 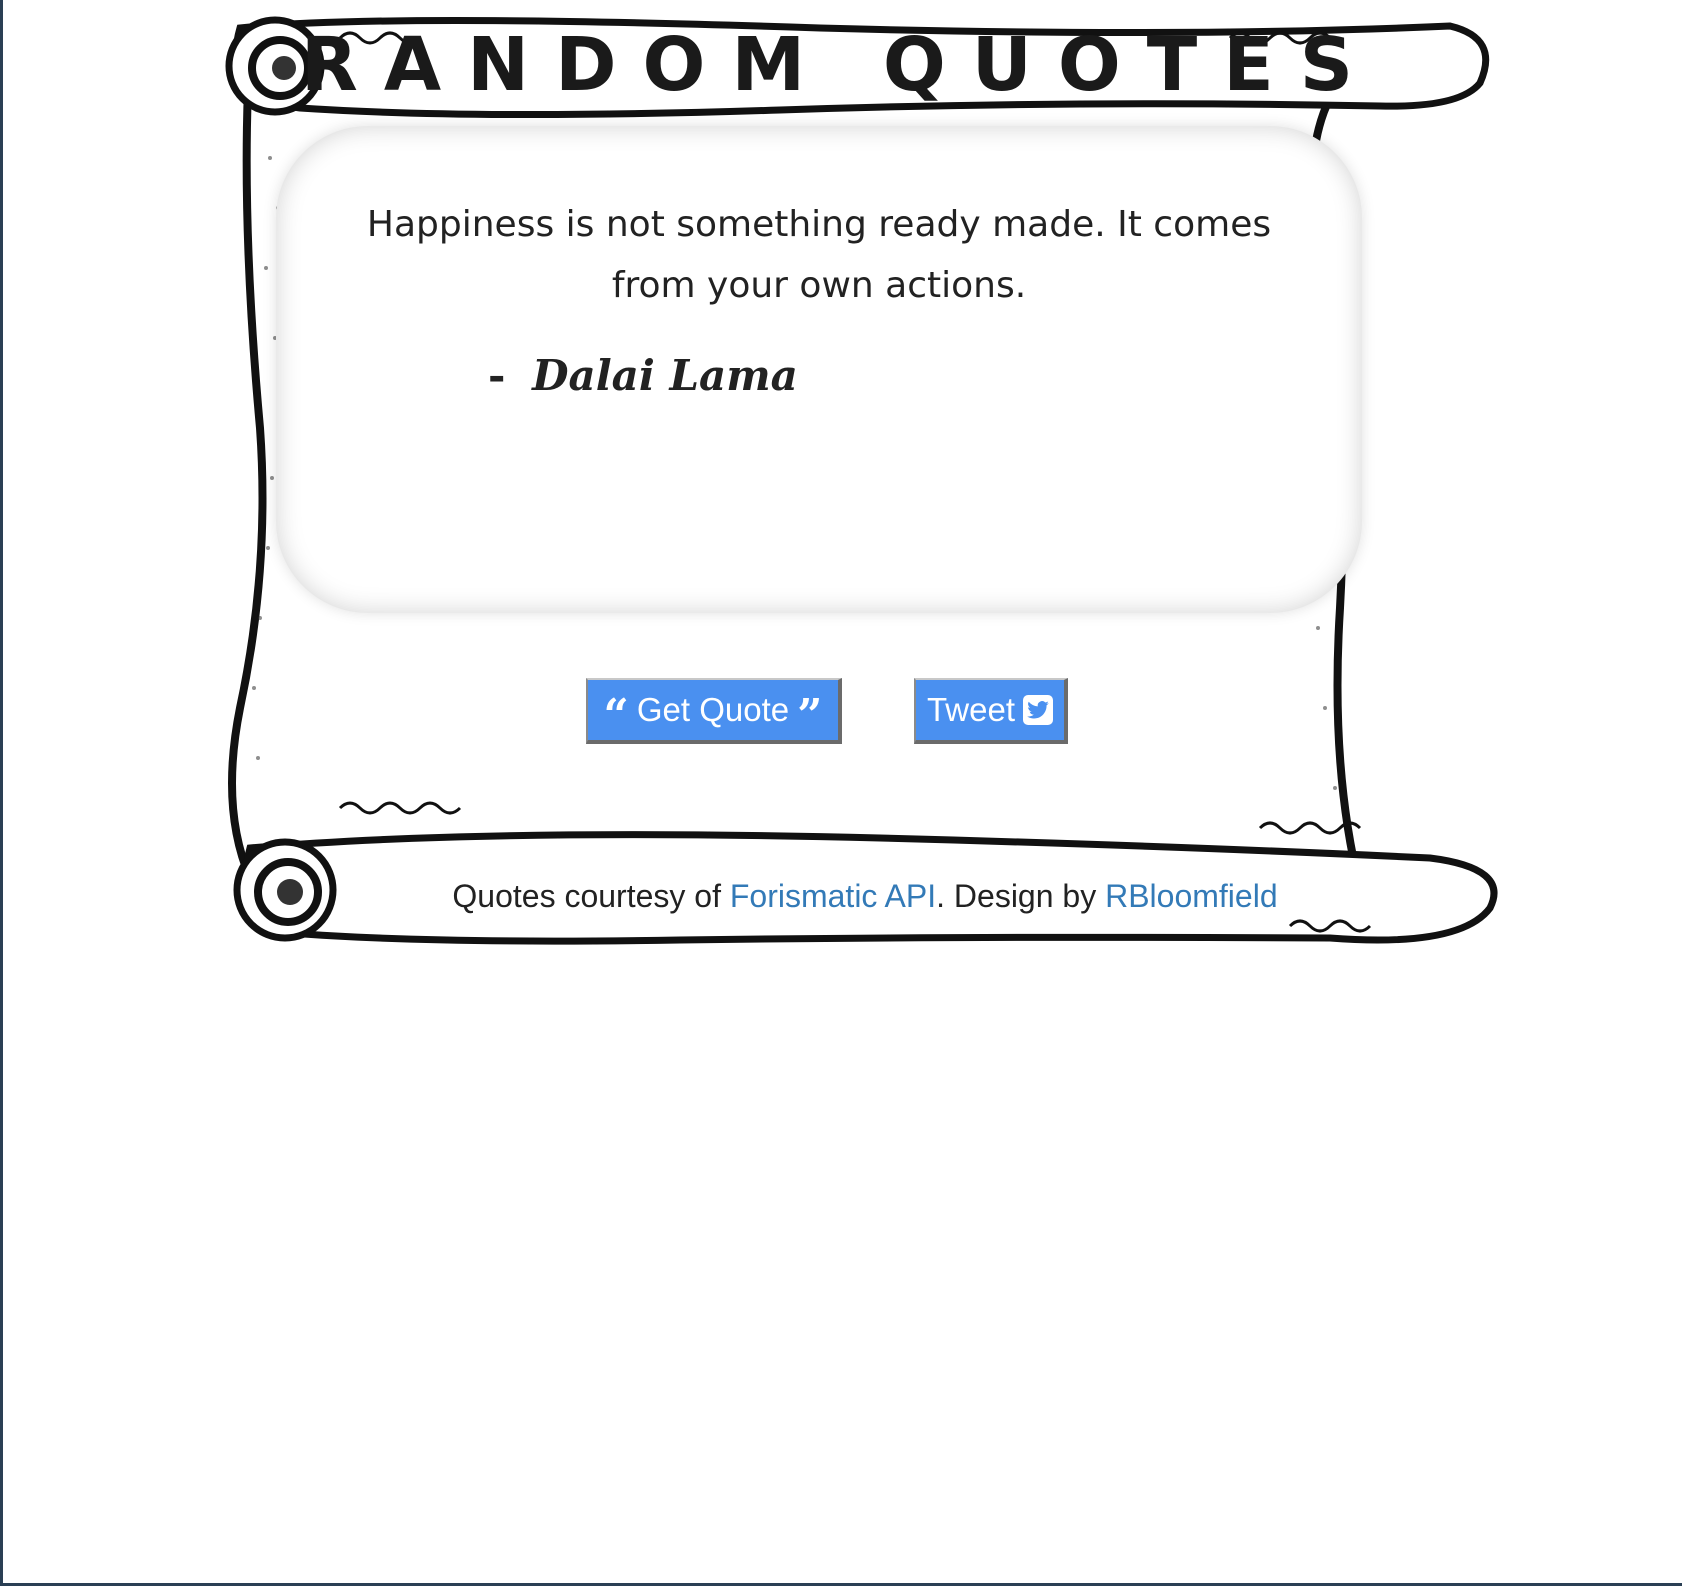 I want to click on author-name: Dalai Lama, so click(x=665, y=375).